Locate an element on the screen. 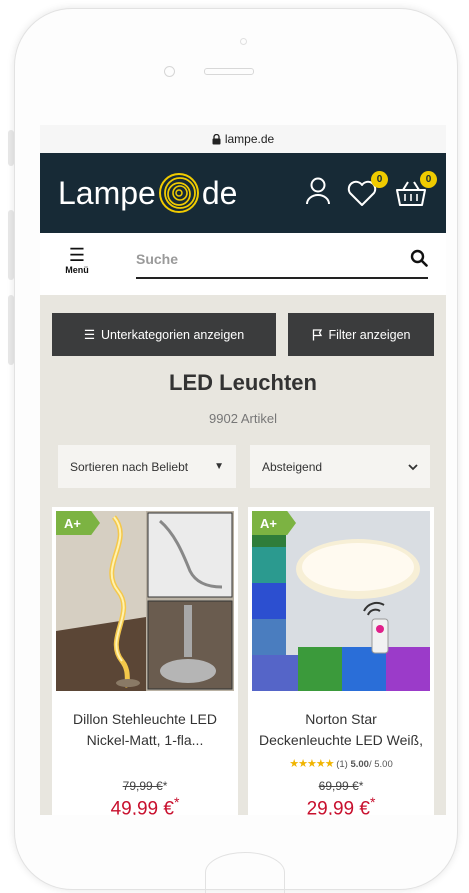 The image size is (469, 893). category-title: LED Leuchten is located at coordinates (243, 382).